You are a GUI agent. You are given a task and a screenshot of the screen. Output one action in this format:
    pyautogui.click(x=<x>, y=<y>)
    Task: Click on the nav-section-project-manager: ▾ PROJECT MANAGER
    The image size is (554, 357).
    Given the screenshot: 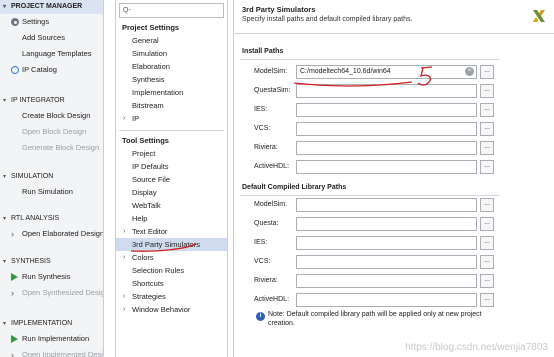 What is the action you would take?
    pyautogui.click(x=51, y=7)
    